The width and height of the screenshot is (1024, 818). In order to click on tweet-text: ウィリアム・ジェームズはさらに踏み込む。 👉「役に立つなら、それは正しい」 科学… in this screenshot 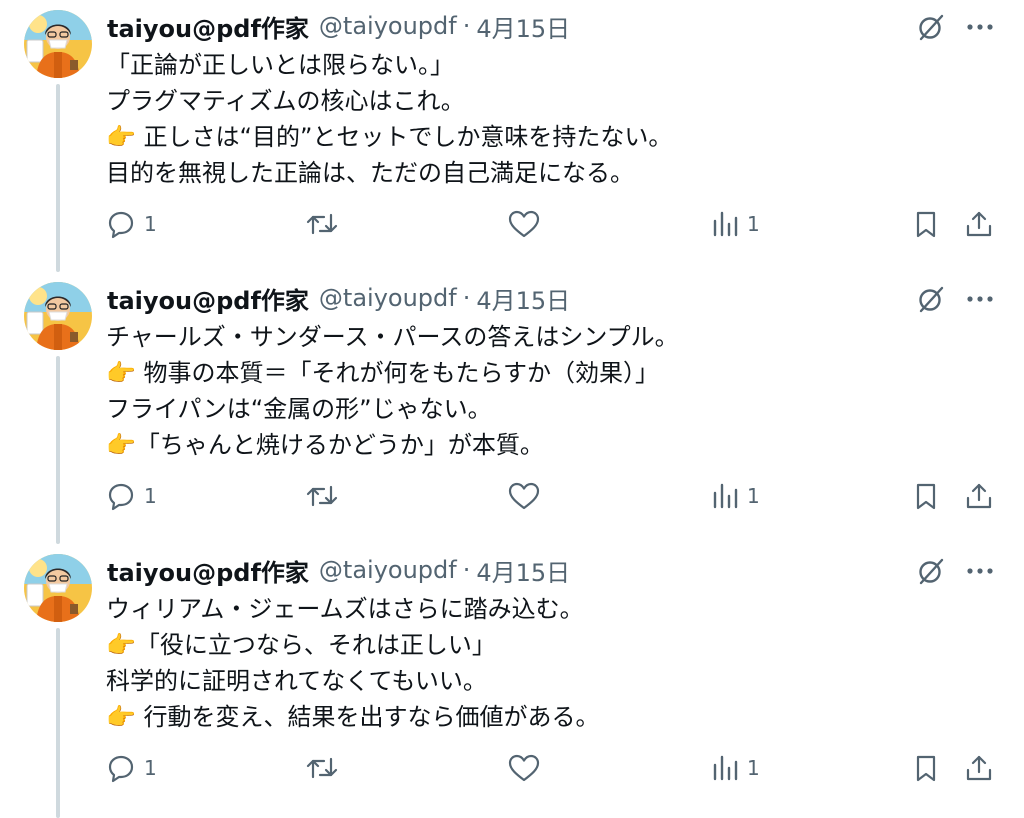, I will do `click(516, 663)`.